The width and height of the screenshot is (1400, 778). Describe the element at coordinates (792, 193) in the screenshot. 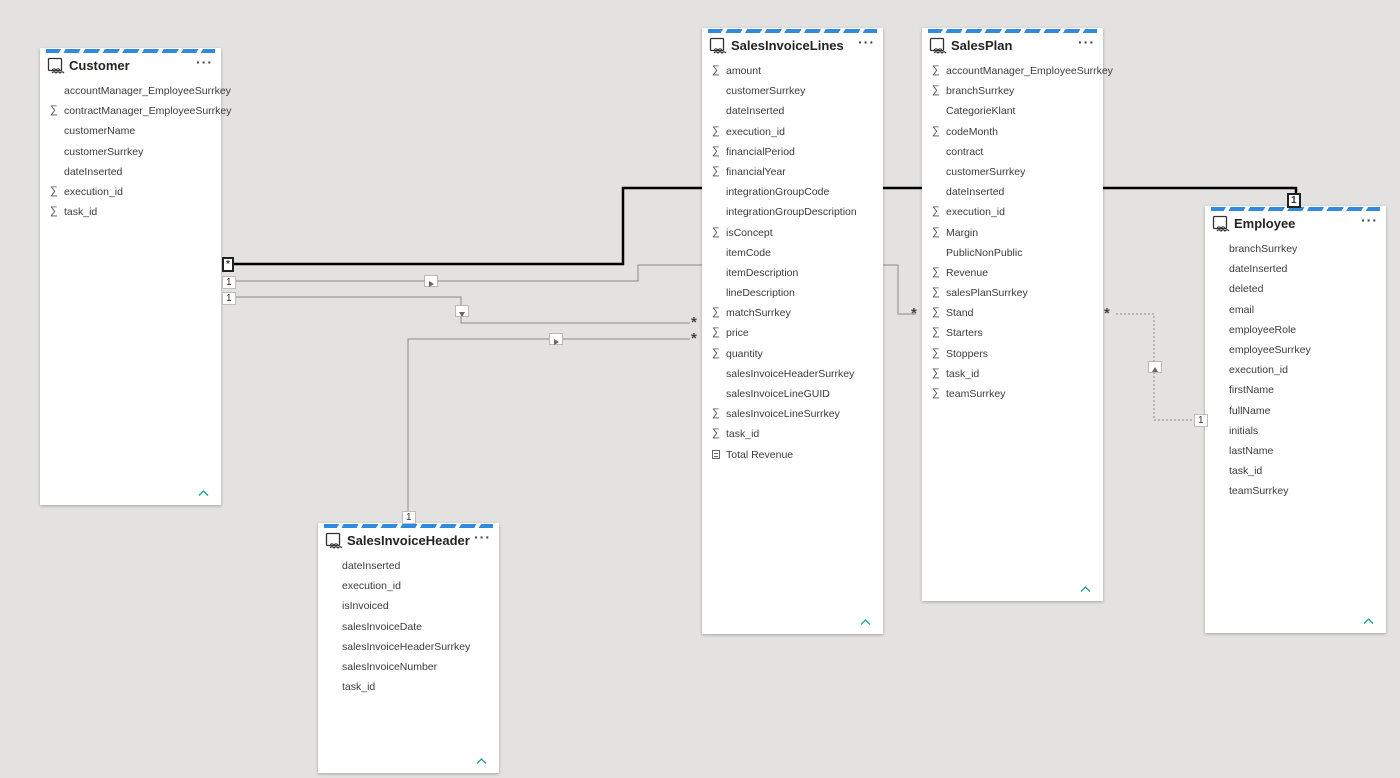

I see `field-row: integrationGroupCode` at that location.